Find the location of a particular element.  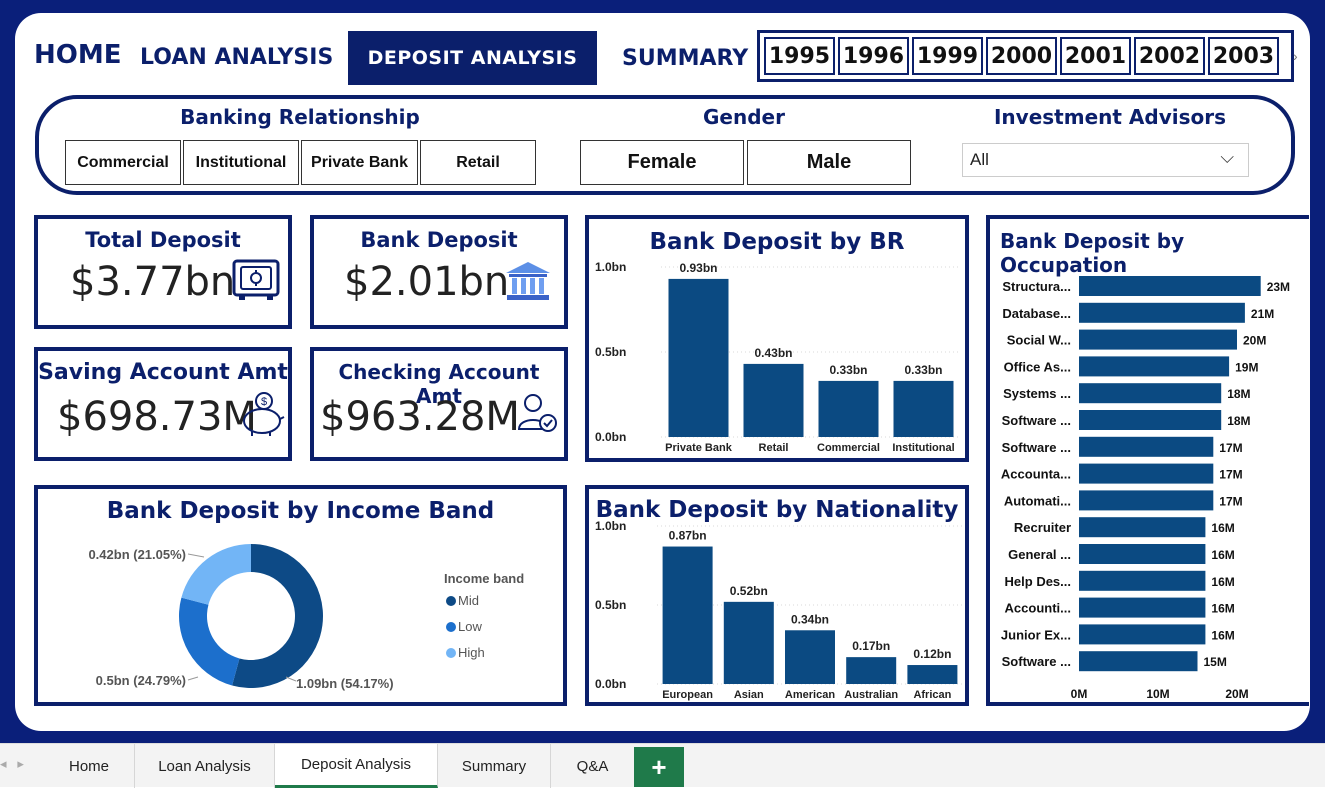

x-tick-label: Asian is located at coordinates (749, 695).